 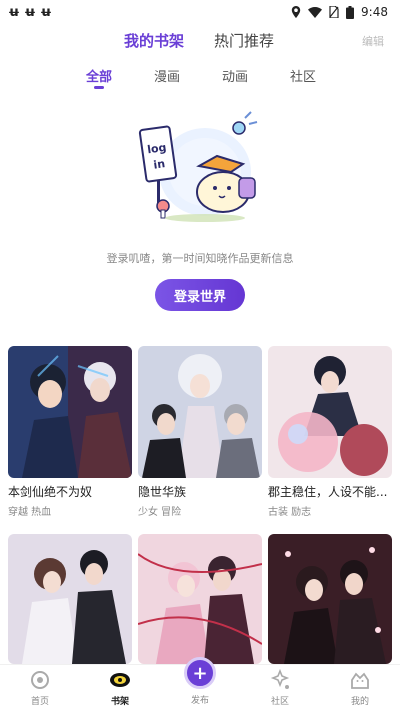 I want to click on sign-text: log, so click(x=156, y=149).